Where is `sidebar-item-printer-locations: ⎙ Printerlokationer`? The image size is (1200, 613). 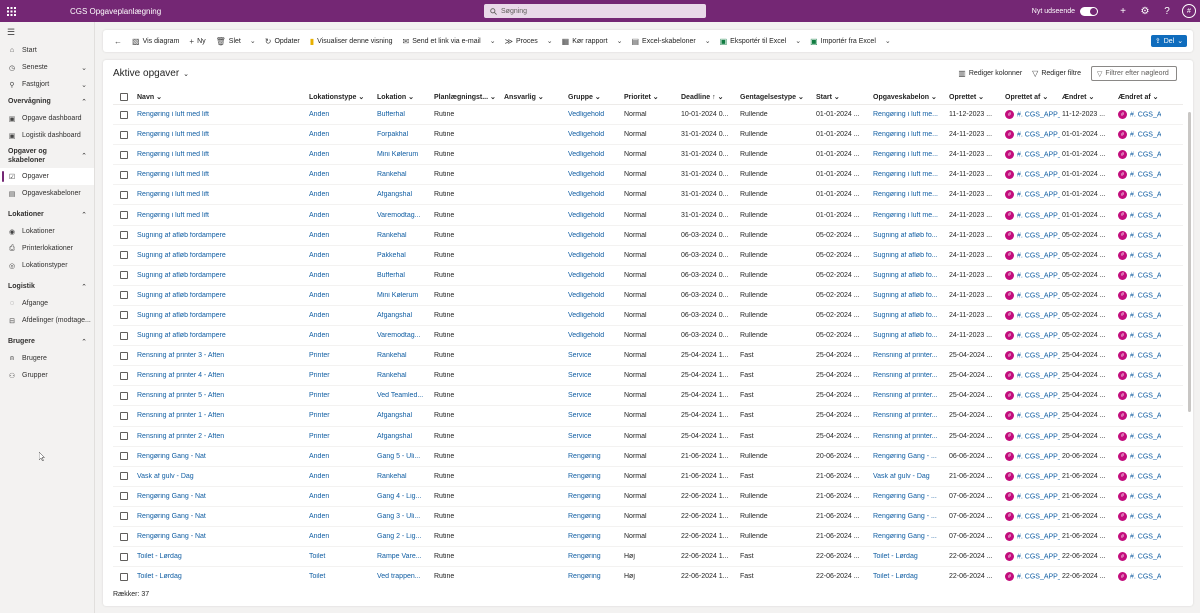
sidebar-item-printer-locations: ⎙ Printerlokationer is located at coordinates (47, 248).